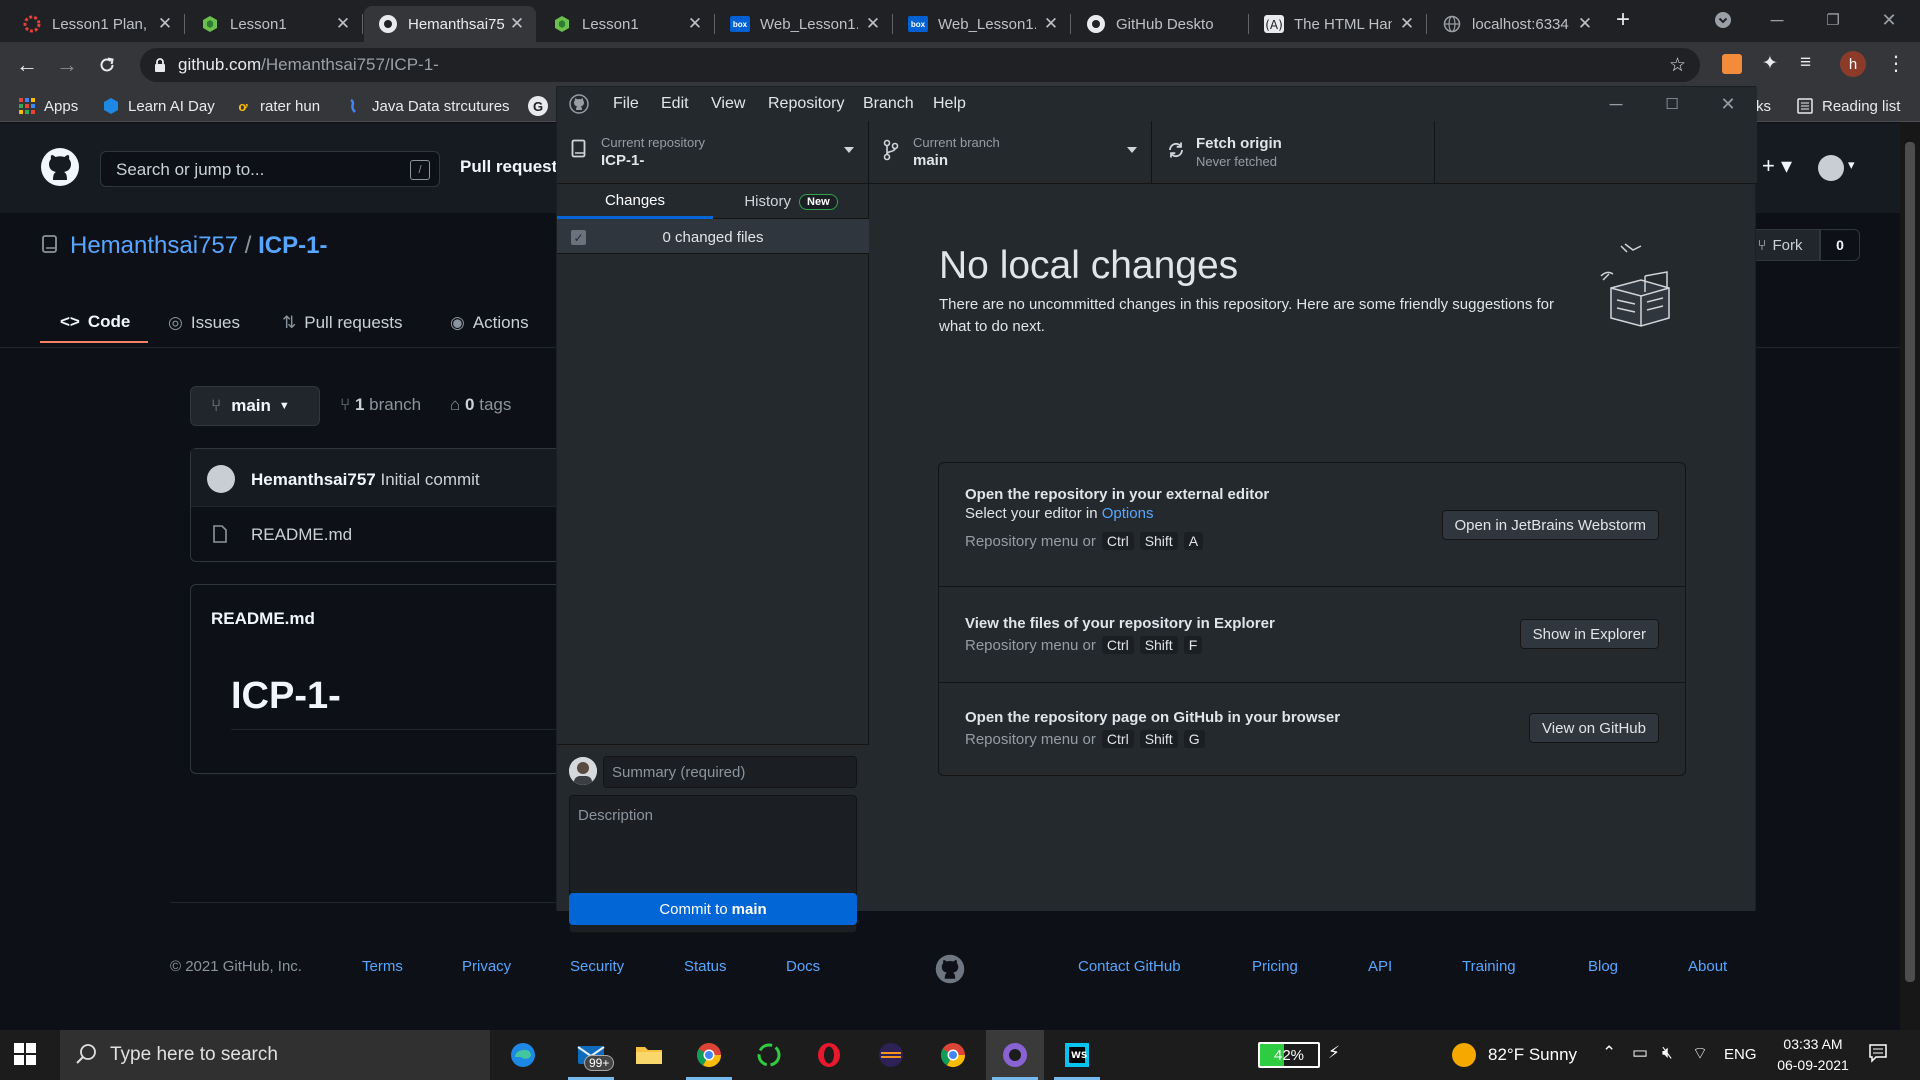 The height and width of the screenshot is (1080, 1920). Describe the element at coordinates (891, 1055) in the screenshot. I see `eclipse-icon` at that location.